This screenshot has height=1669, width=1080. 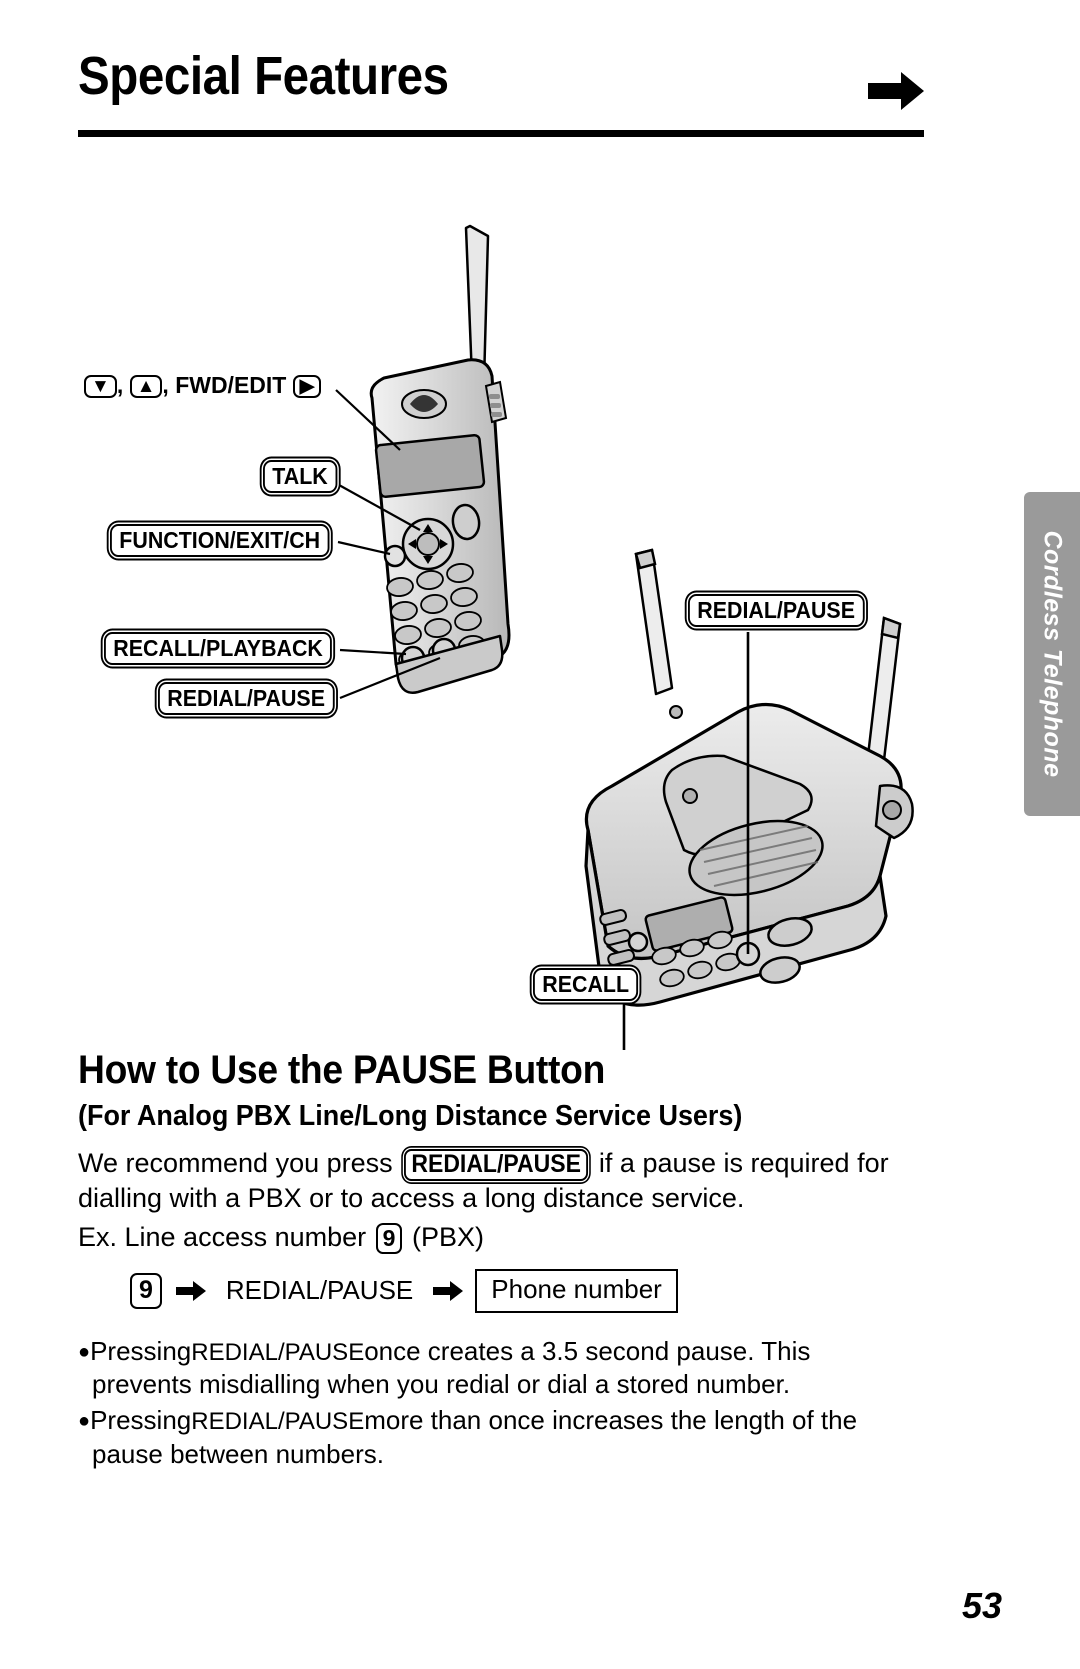 I want to click on section-heading: How to Use the PAUSE Button, so click(x=342, y=1070).